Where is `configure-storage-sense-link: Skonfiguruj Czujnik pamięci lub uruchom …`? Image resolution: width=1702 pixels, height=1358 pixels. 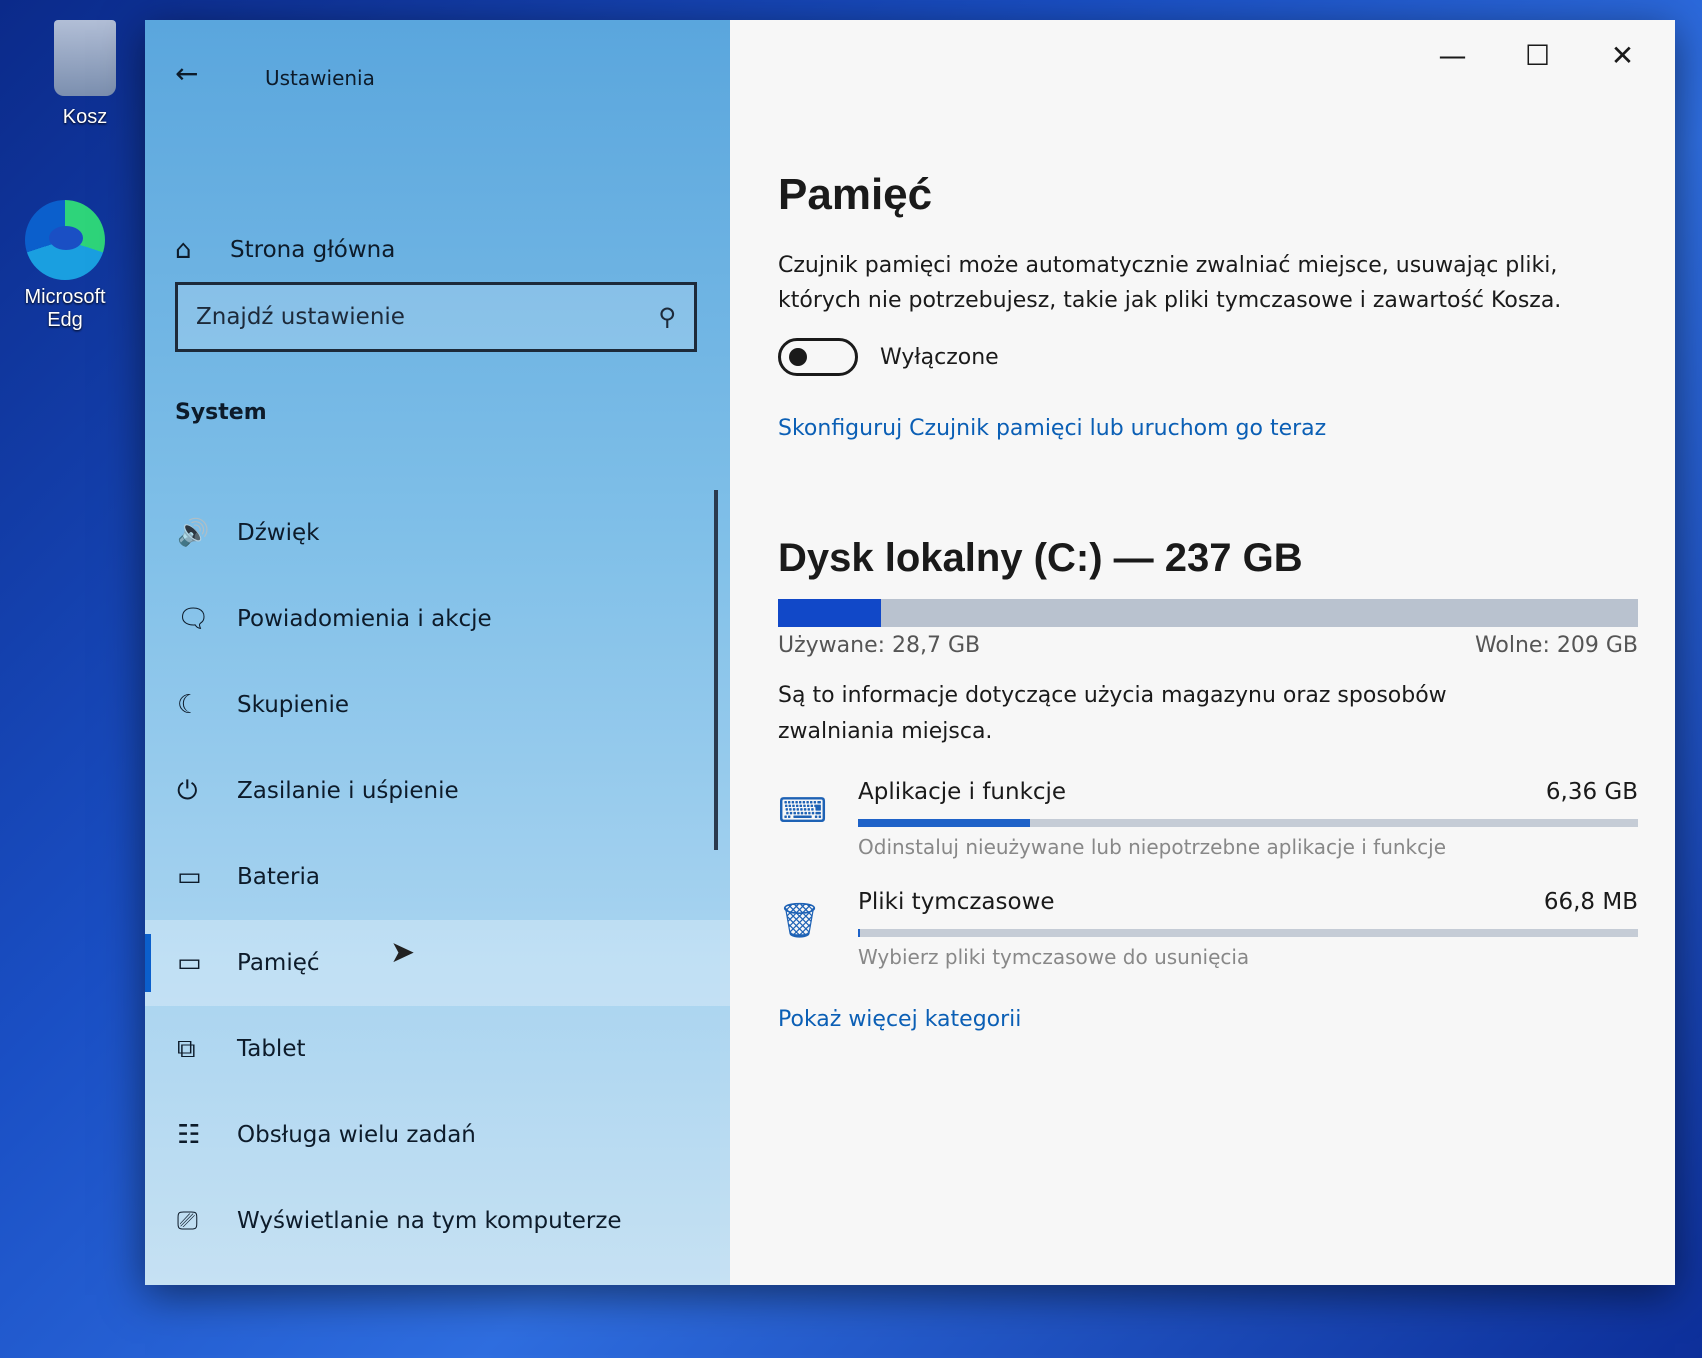 configure-storage-sense-link: Skonfiguruj Czujnik pamięci lub uruchom … is located at coordinates (1052, 428).